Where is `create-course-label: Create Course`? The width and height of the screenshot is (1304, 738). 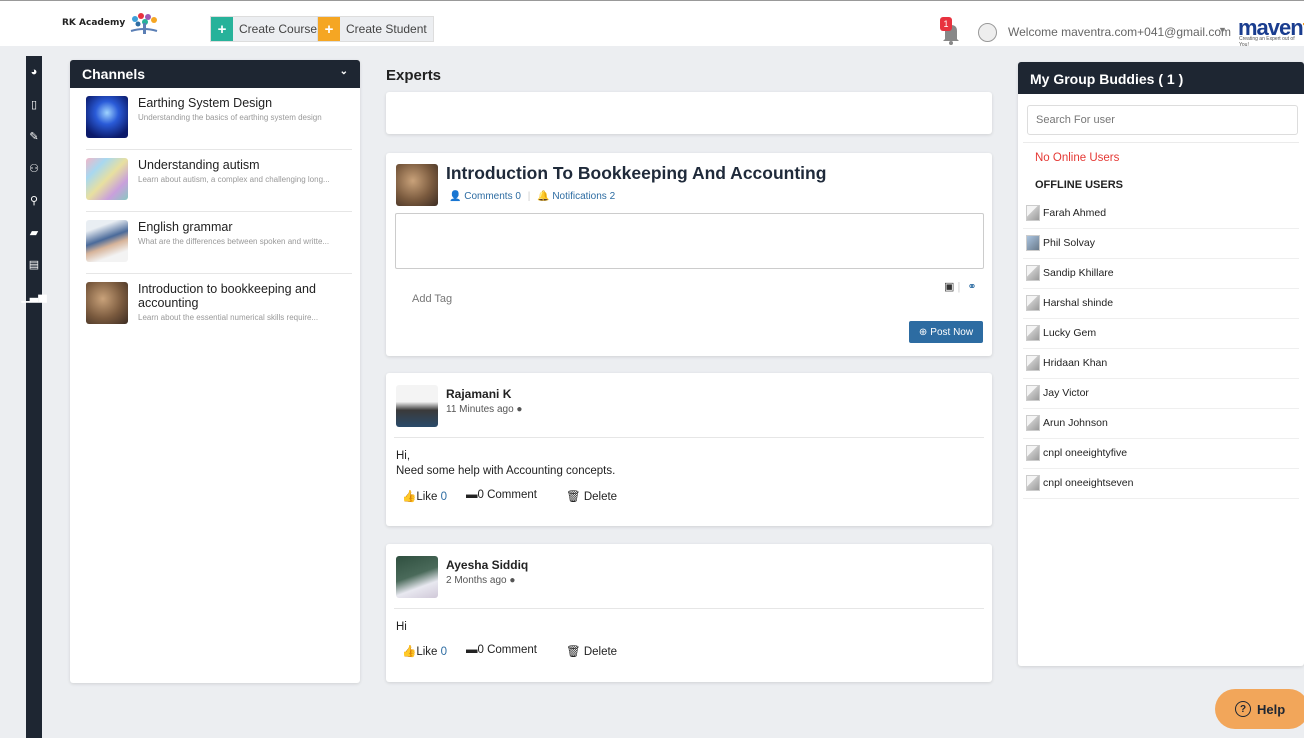
create-course-label: Create Course is located at coordinates (278, 29).